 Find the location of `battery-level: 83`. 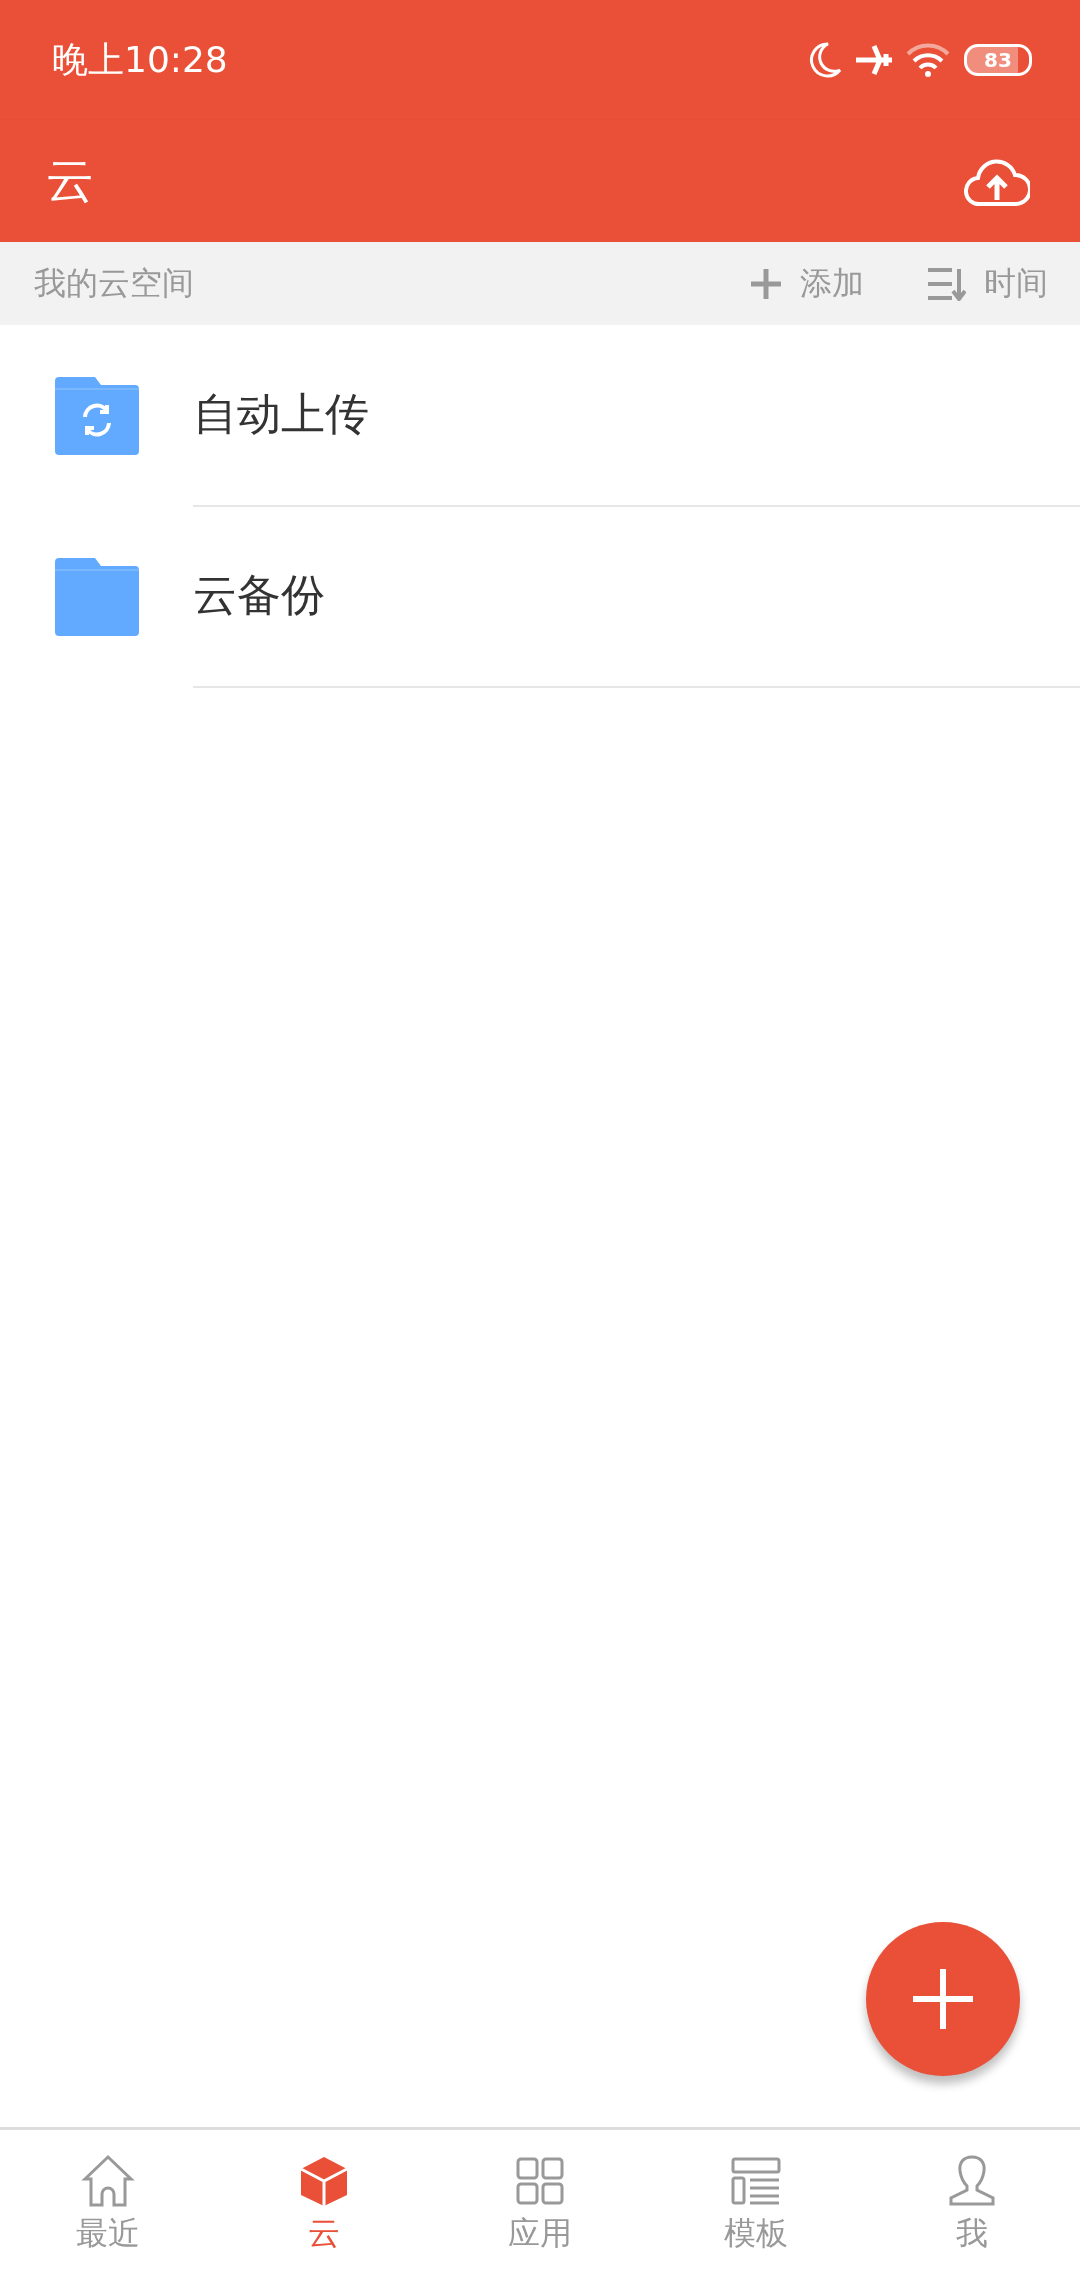

battery-level: 83 is located at coordinates (998, 60).